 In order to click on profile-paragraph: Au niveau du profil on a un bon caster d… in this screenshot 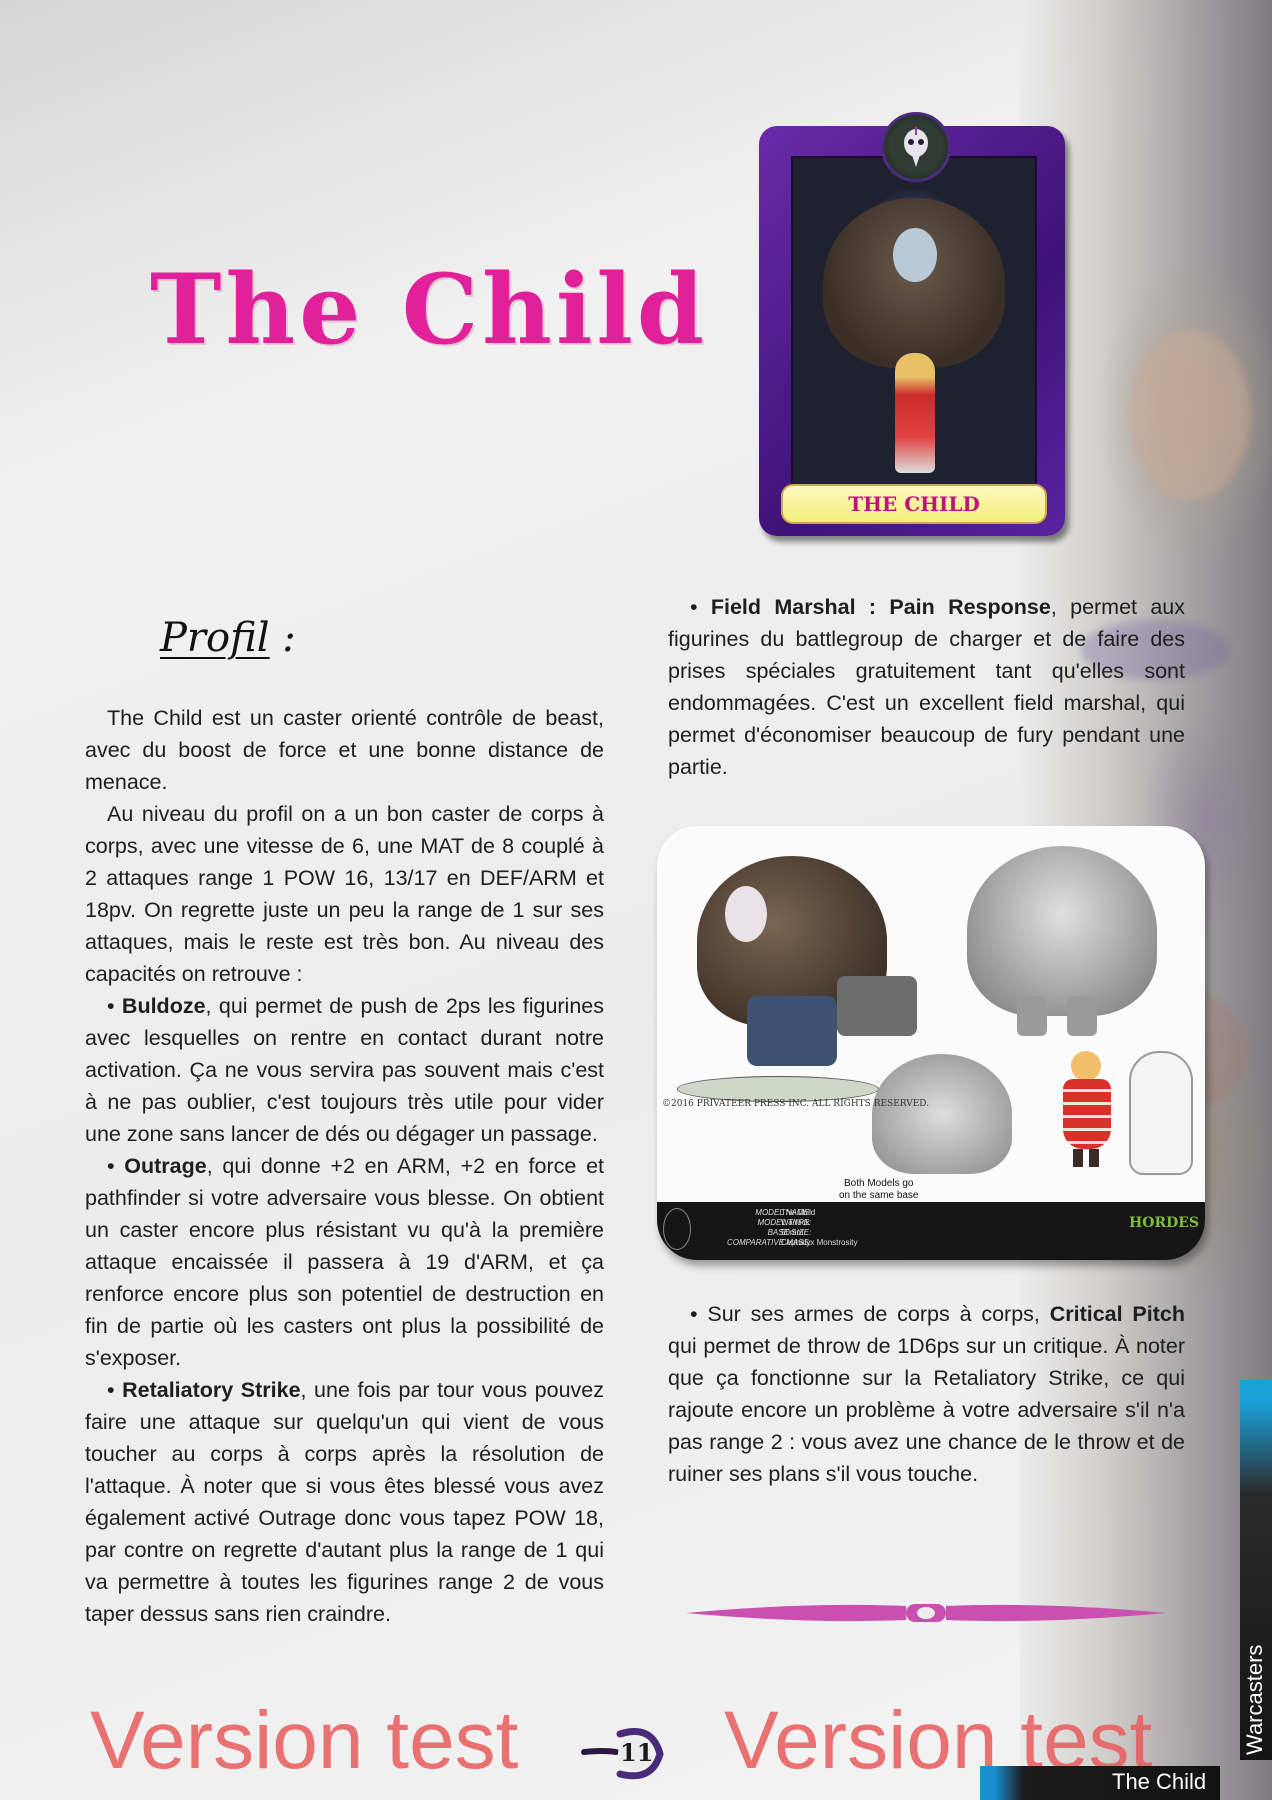, I will do `click(344, 894)`.